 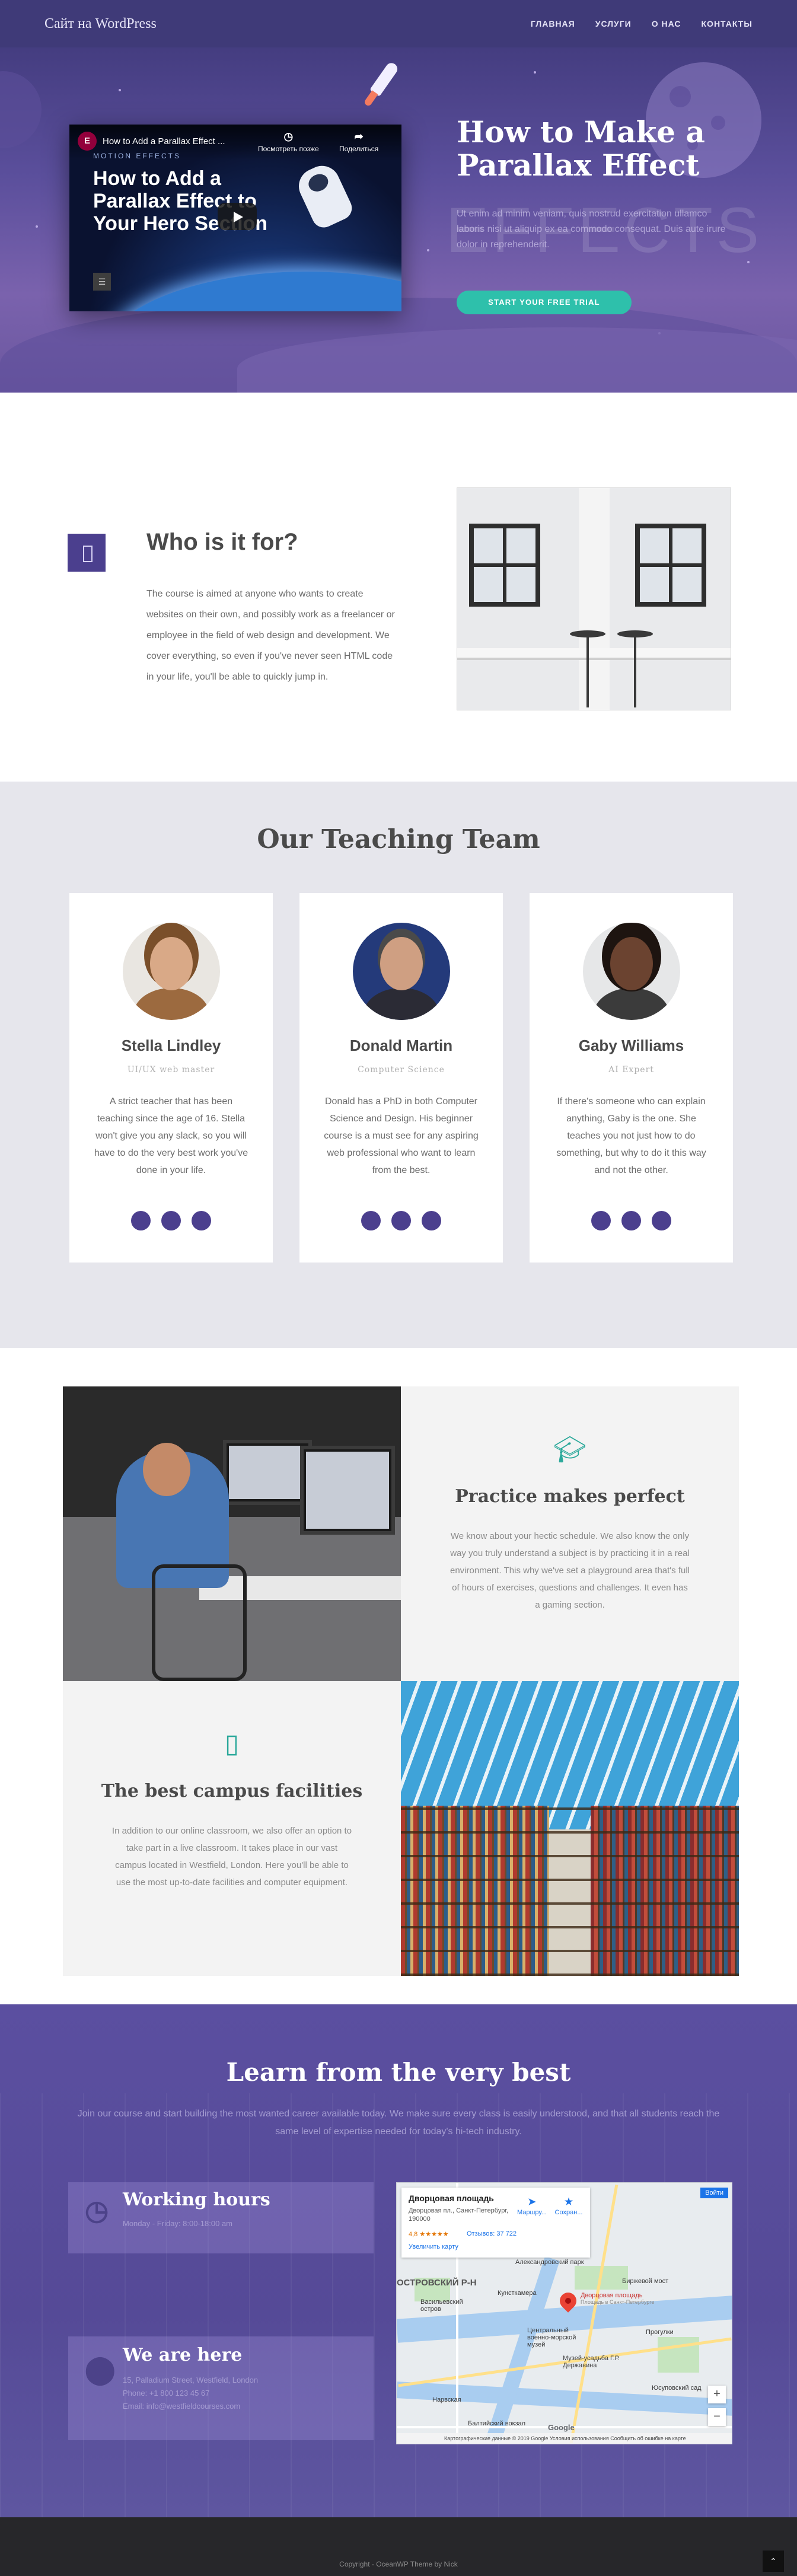 I want to click on video-subtitle: MOTION EFFECTS, so click(x=137, y=156).